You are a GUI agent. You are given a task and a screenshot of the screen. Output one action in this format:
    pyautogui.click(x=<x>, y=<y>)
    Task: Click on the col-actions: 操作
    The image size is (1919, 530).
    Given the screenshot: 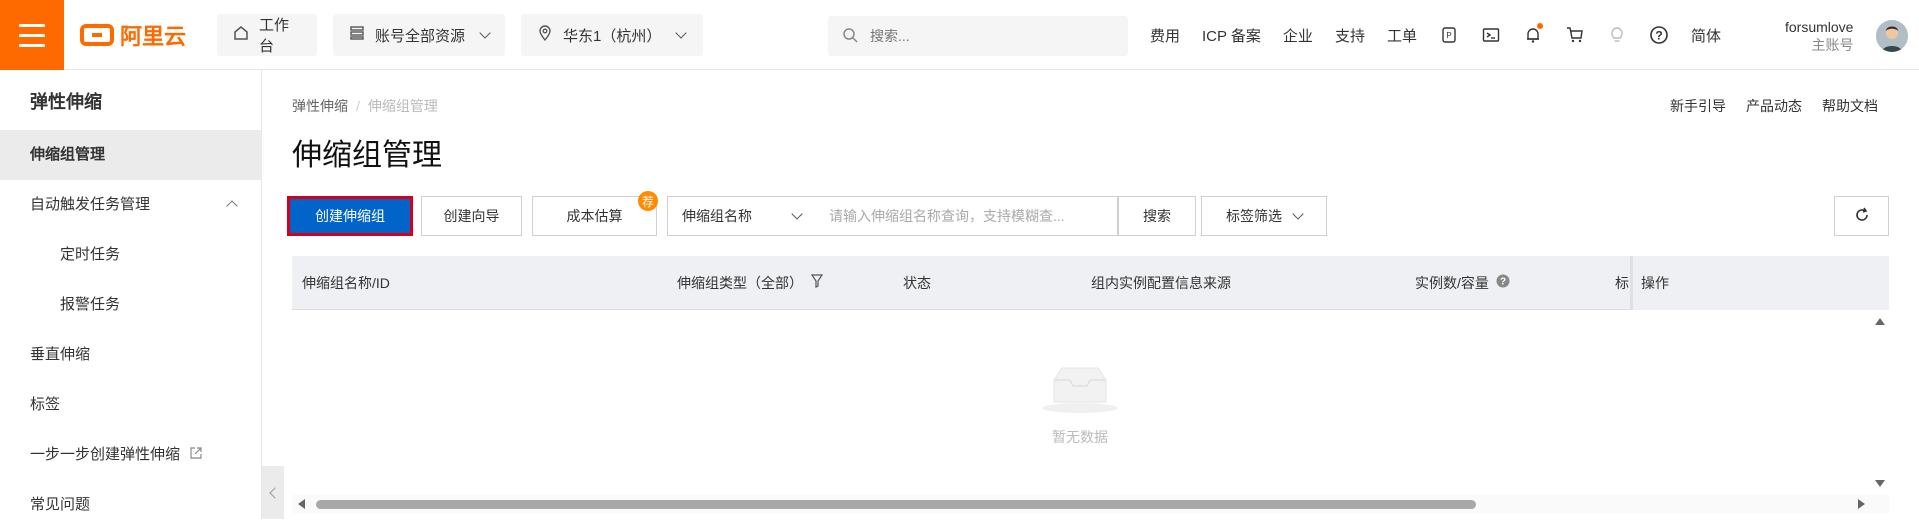 What is the action you would take?
    pyautogui.click(x=1759, y=283)
    